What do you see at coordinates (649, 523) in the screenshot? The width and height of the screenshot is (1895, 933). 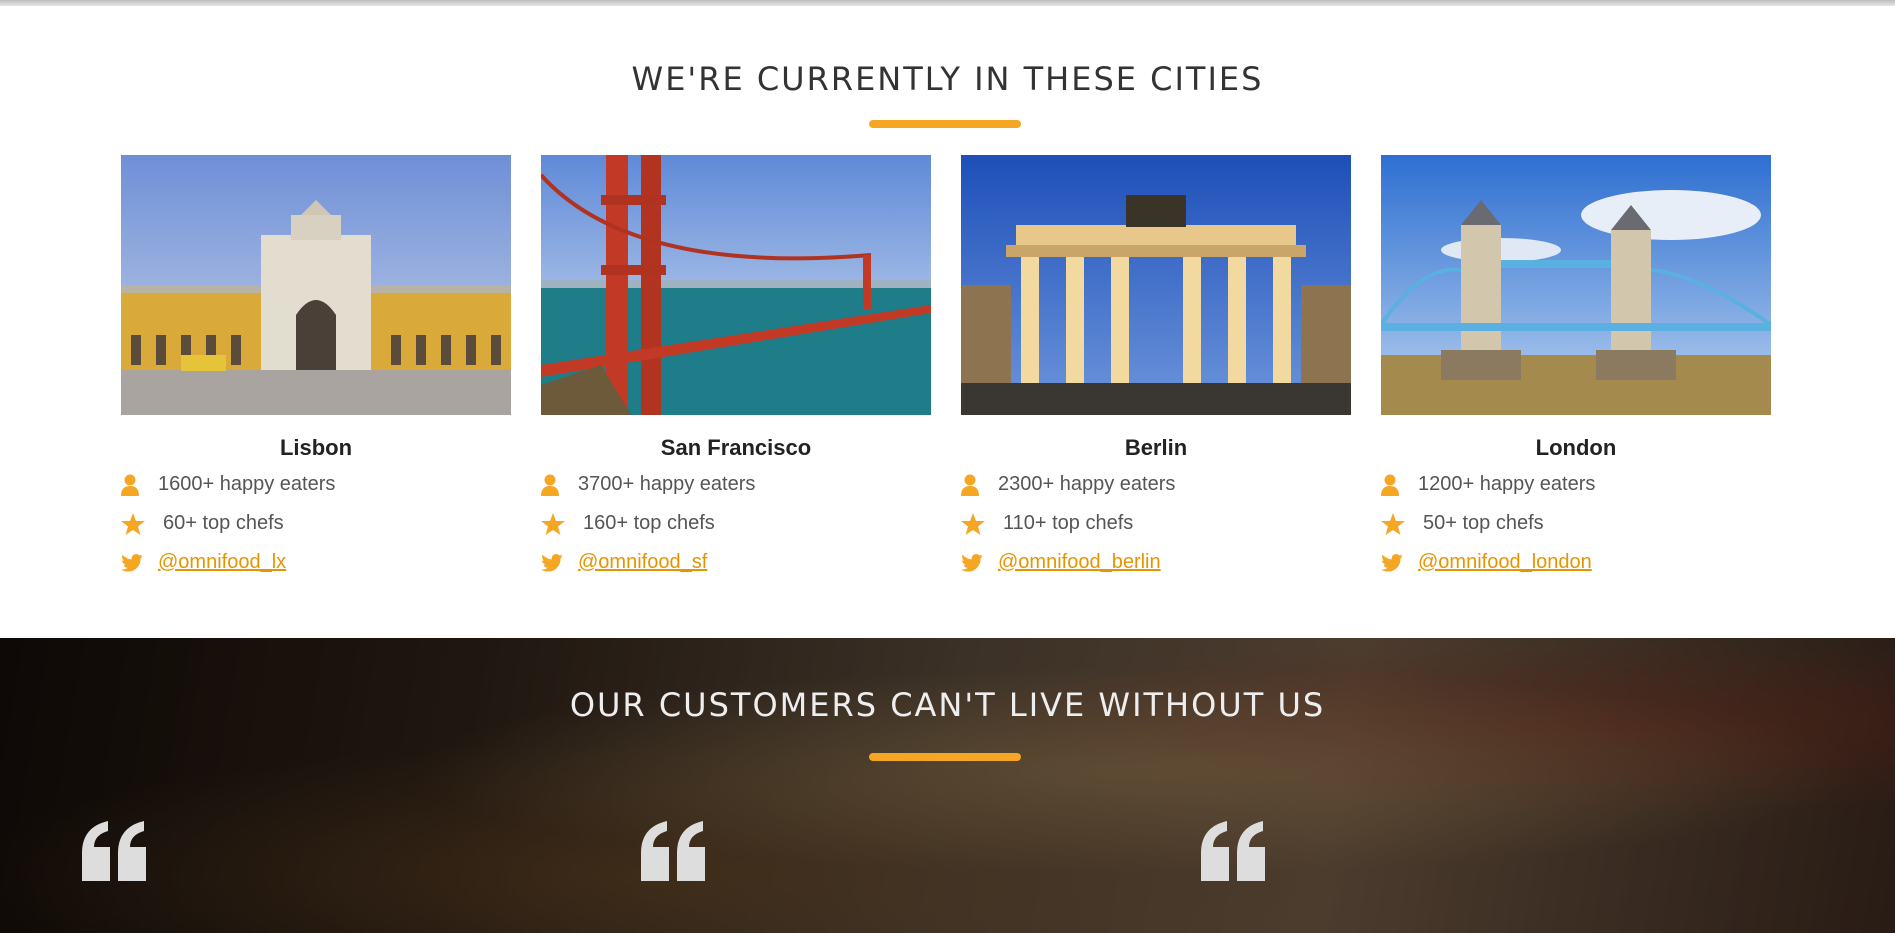 I see `chefs-count: 160+ top chefs` at bounding box center [649, 523].